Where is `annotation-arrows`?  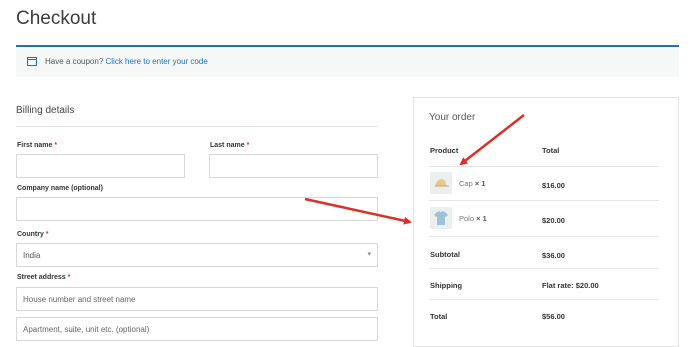 annotation-arrows is located at coordinates (414, 169).